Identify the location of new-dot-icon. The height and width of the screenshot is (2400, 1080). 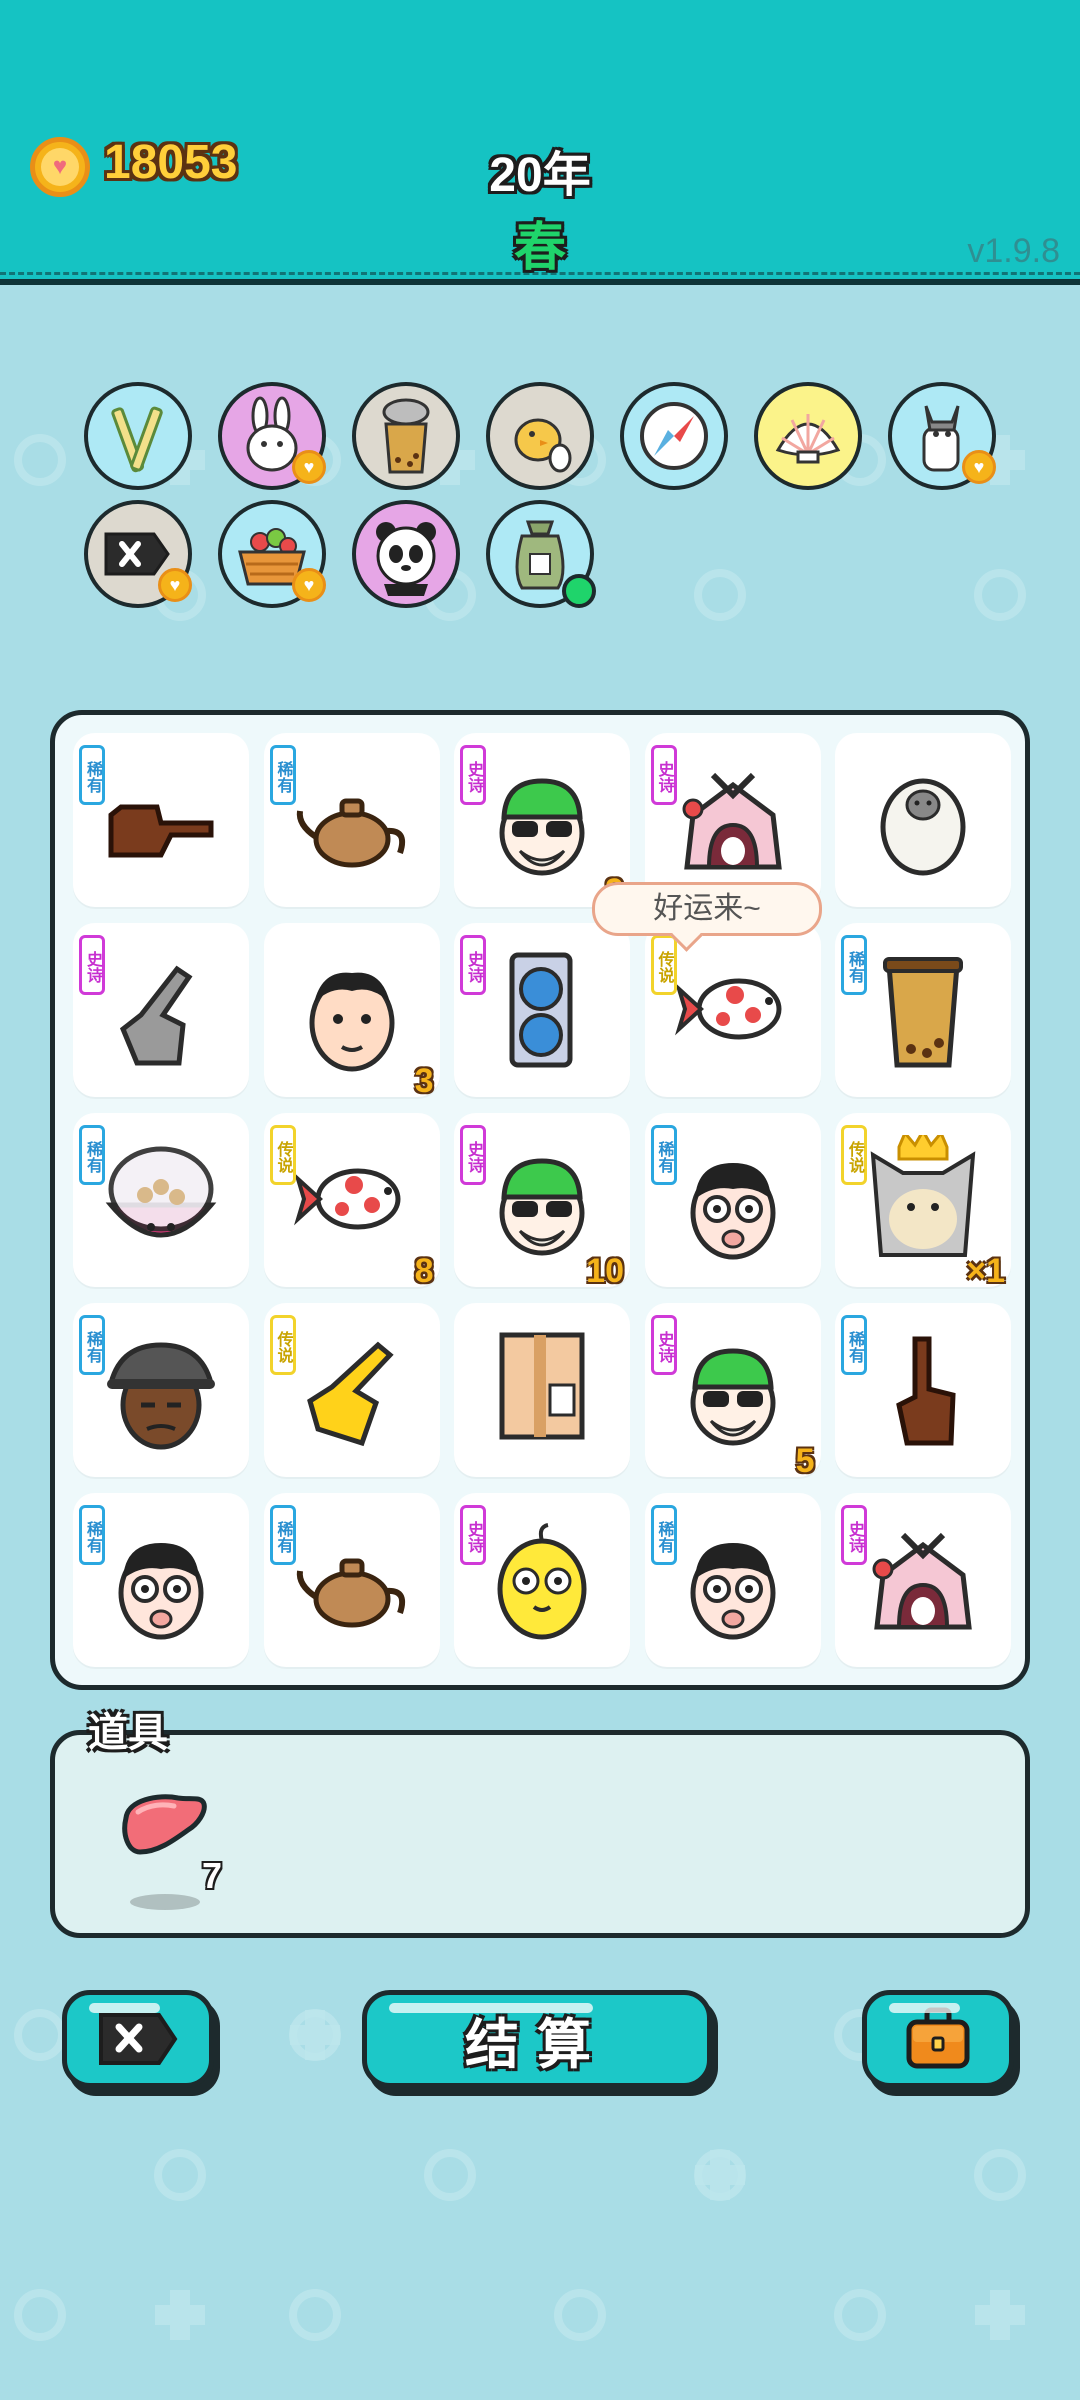
(579, 591).